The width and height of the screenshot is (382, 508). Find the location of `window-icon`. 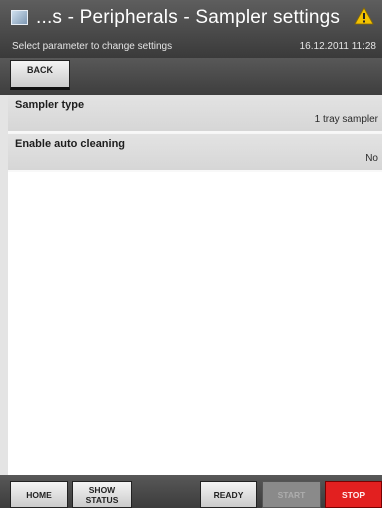

window-icon is located at coordinates (19, 17).